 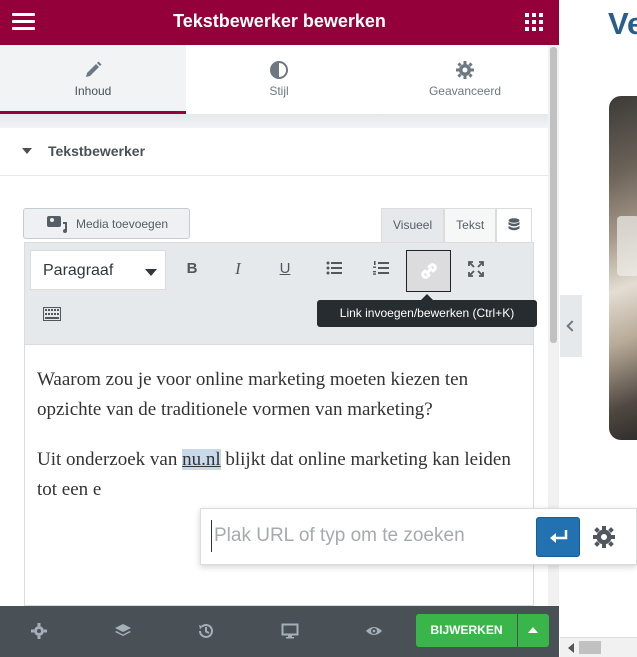 I want to click on preview-heading: Ve, so click(x=622, y=23).